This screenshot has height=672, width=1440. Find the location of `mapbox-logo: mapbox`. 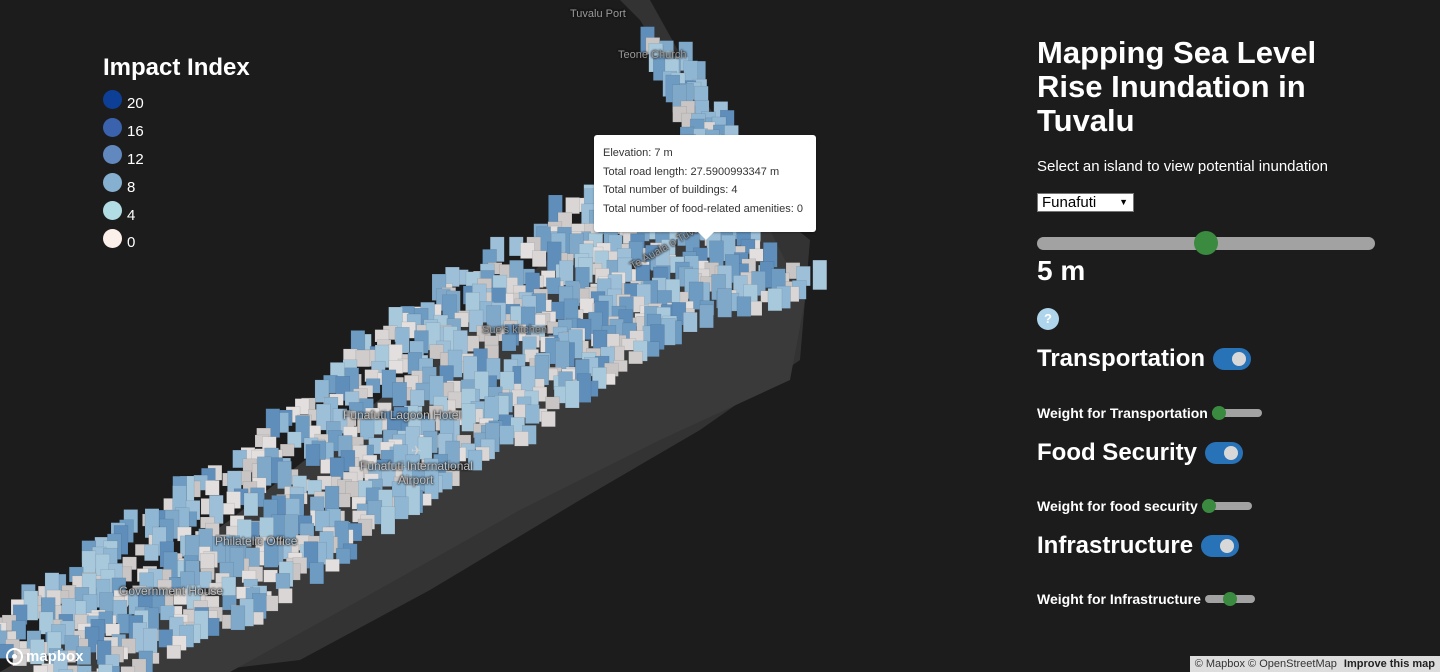

mapbox-logo: mapbox is located at coordinates (45, 656).